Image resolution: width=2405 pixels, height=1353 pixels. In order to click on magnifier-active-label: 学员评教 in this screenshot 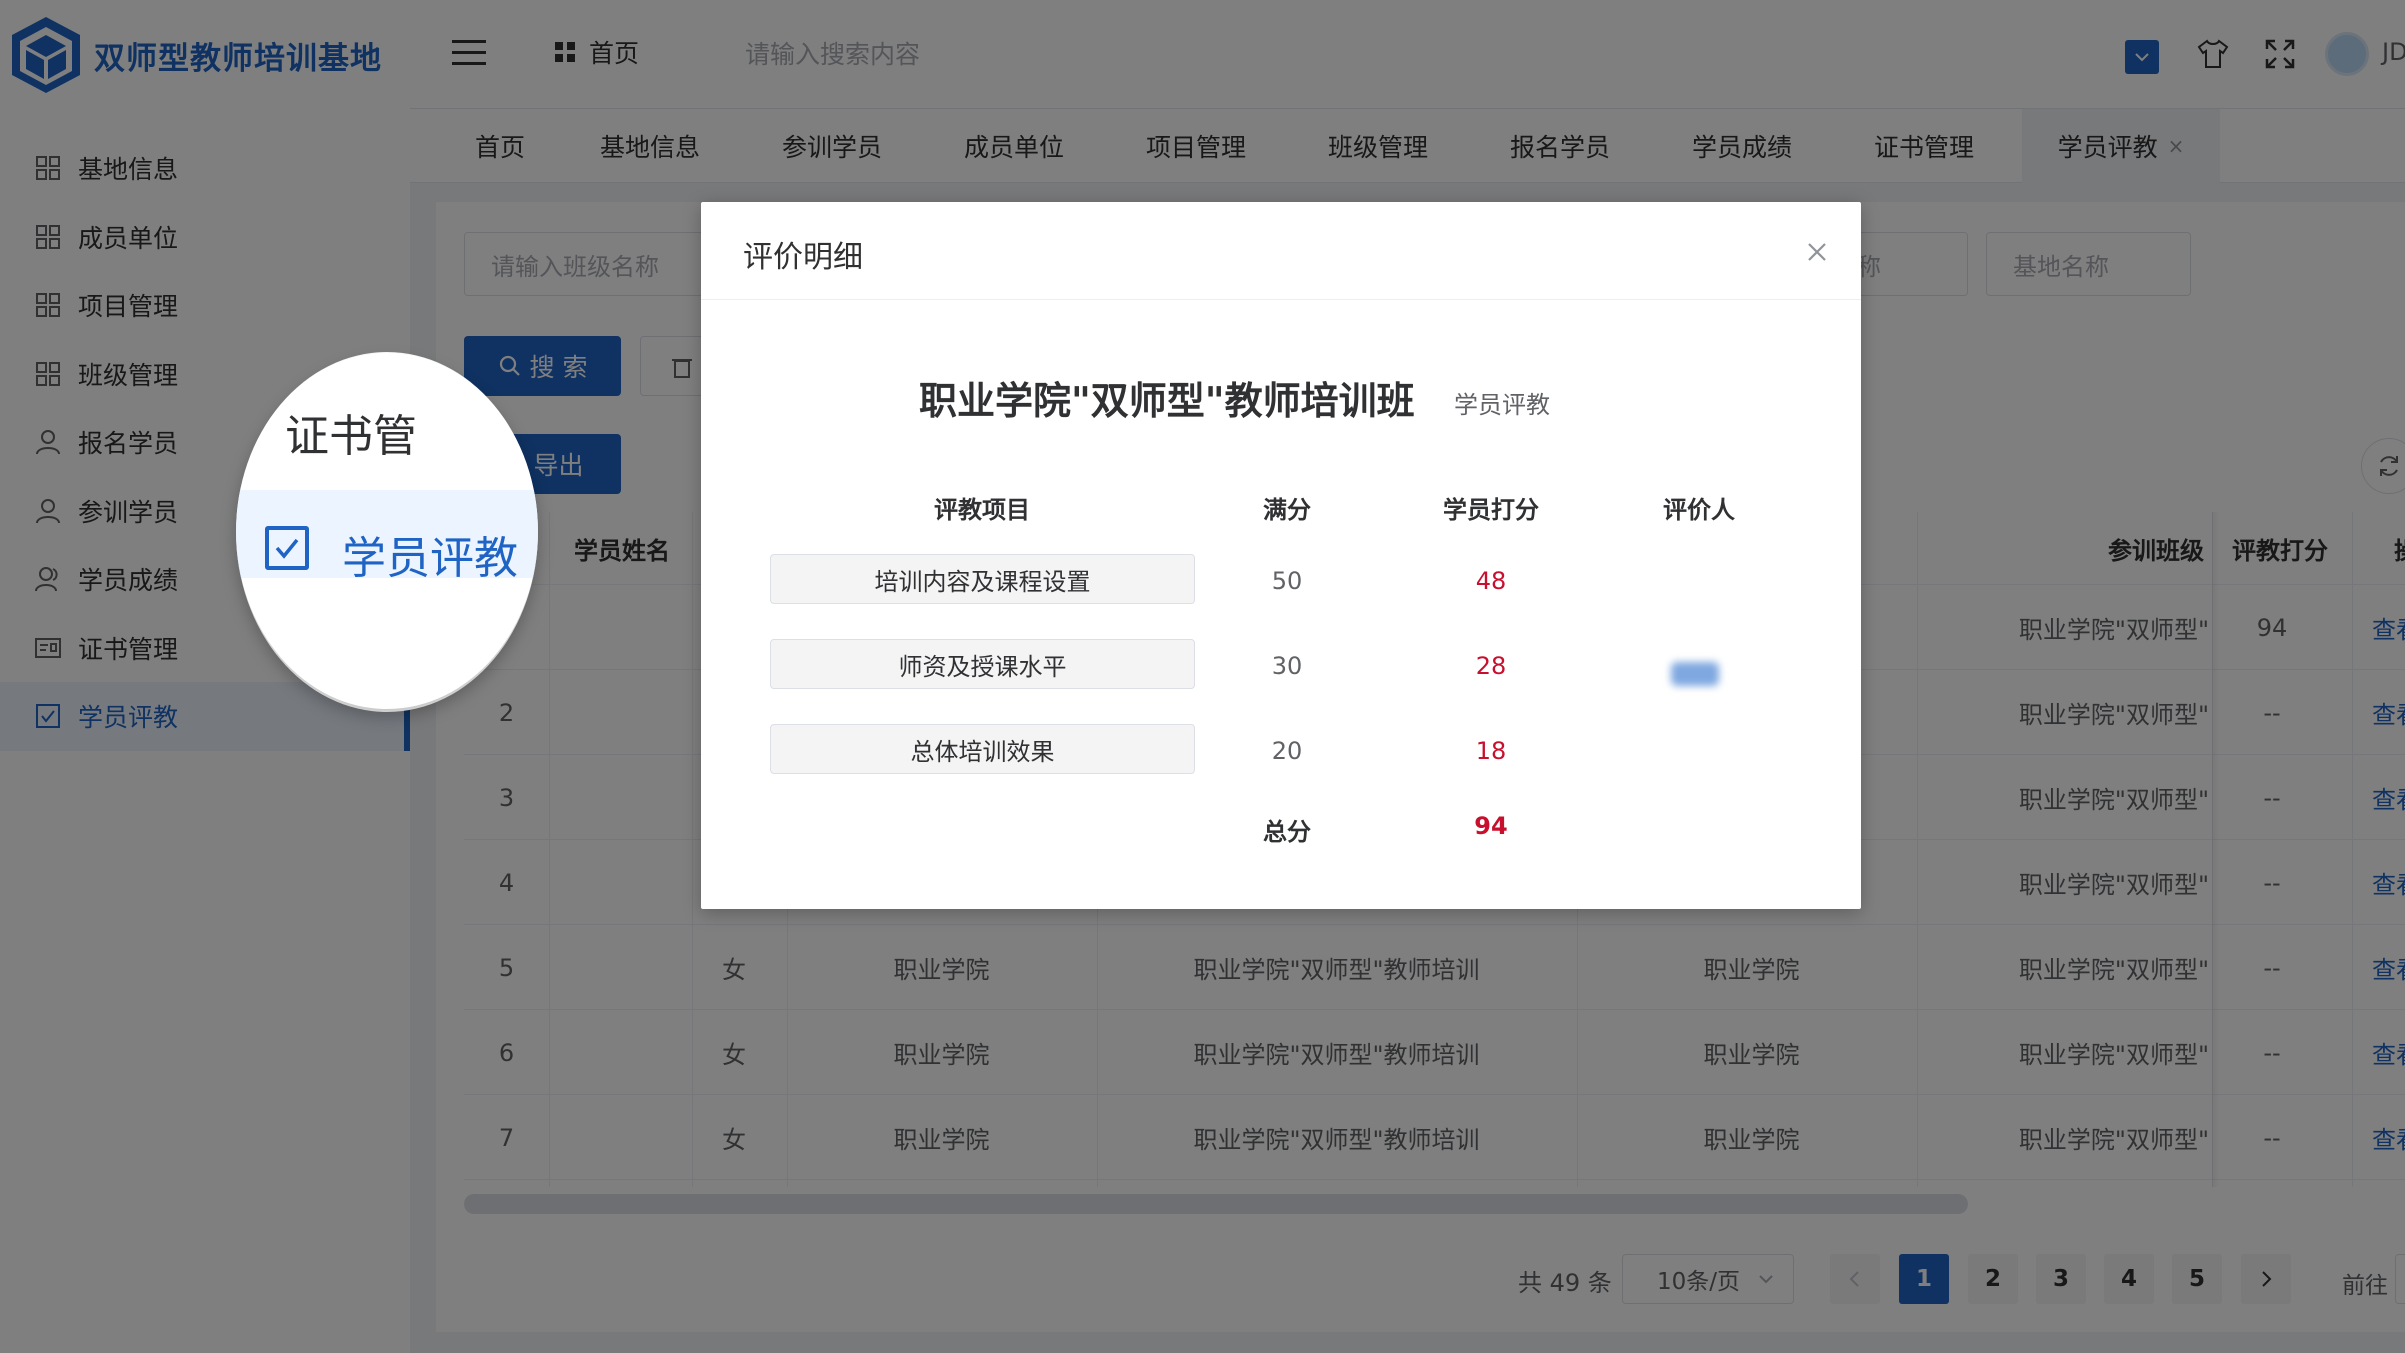, I will do `click(430, 558)`.